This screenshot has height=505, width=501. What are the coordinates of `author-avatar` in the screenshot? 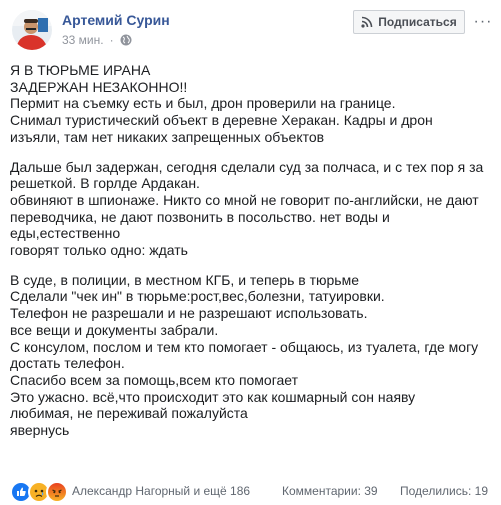 It's located at (32, 30).